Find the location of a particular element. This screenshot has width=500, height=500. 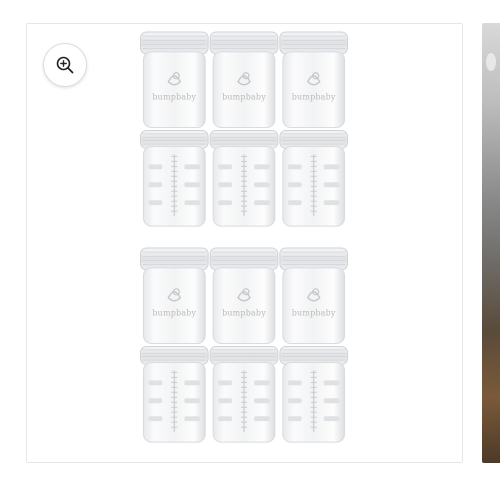

zoom-in-icon is located at coordinates (65, 65).